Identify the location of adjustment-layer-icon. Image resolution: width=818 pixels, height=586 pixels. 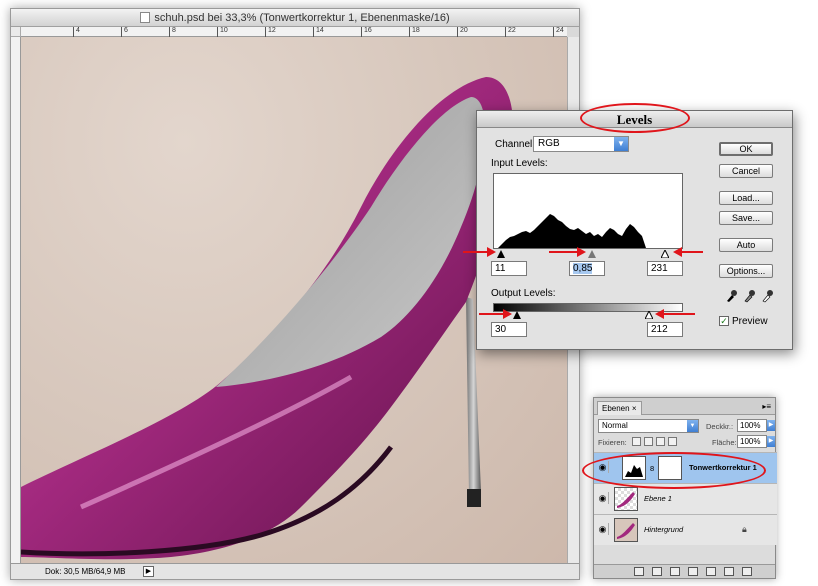
(693, 571).